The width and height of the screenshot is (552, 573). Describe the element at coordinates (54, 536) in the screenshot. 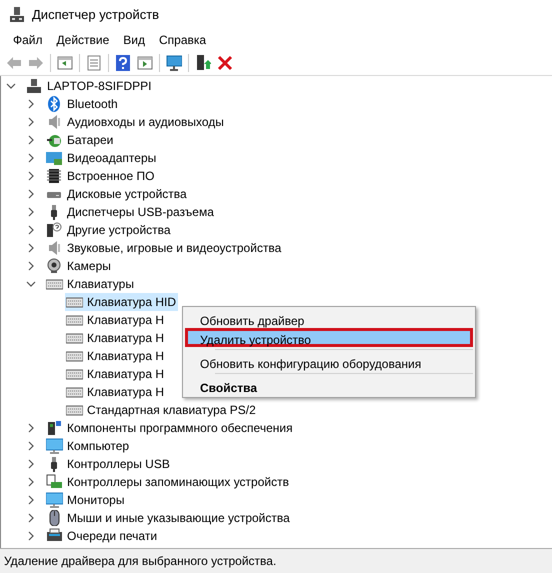

I see `printer-icon` at that location.